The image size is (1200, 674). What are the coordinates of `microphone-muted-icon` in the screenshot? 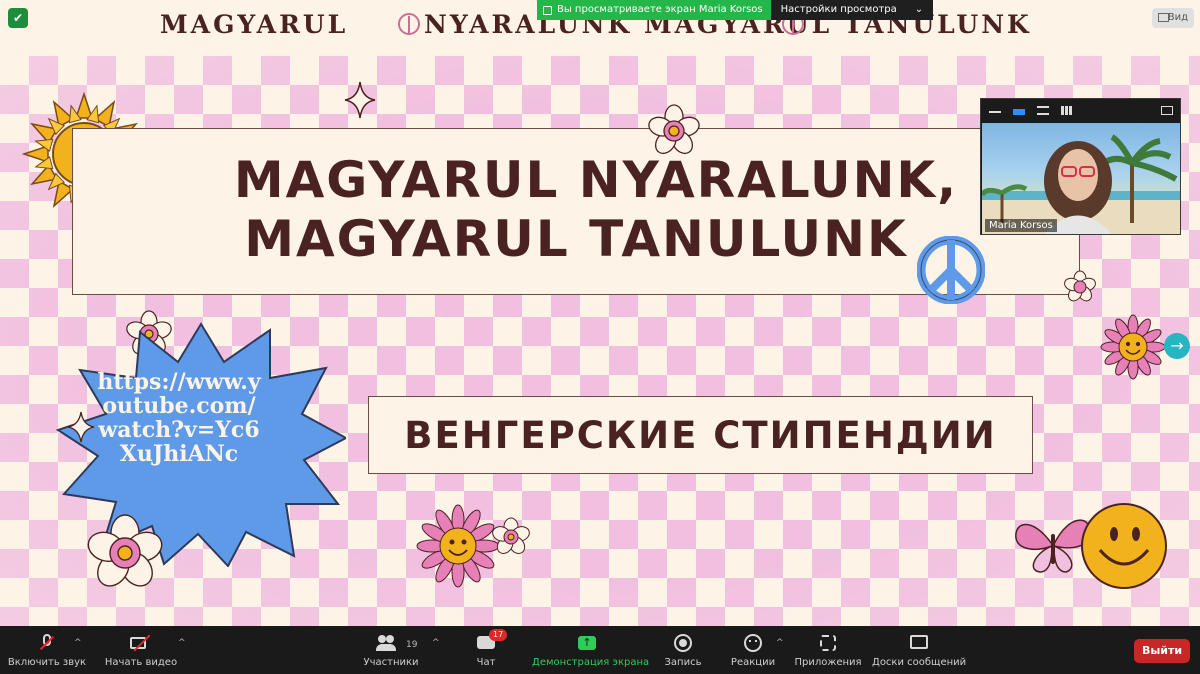 It's located at (47, 643).